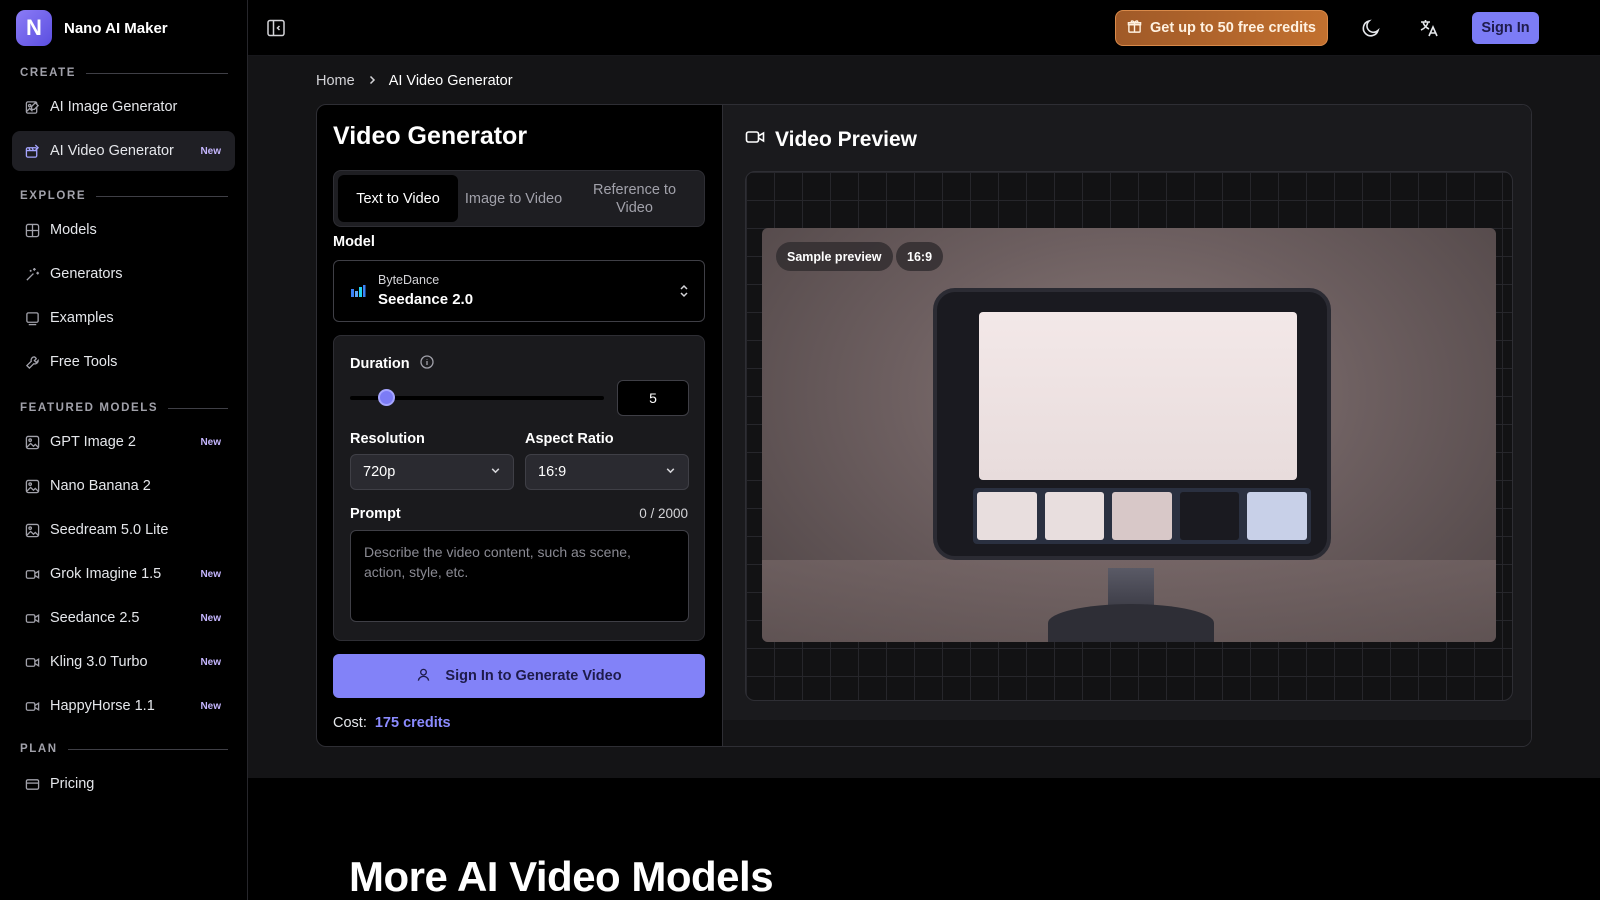  I want to click on section-title-explore: EXPLORE, so click(124, 196).